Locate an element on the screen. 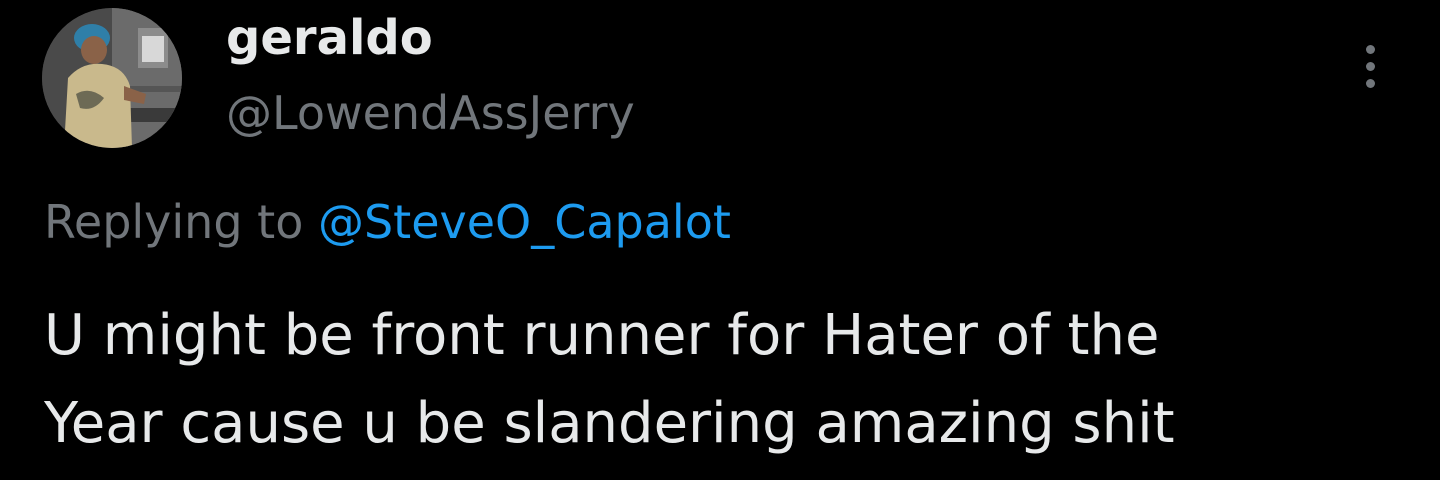 The width and height of the screenshot is (1440, 480). more-vertical-icon is located at coordinates (1370, 66).